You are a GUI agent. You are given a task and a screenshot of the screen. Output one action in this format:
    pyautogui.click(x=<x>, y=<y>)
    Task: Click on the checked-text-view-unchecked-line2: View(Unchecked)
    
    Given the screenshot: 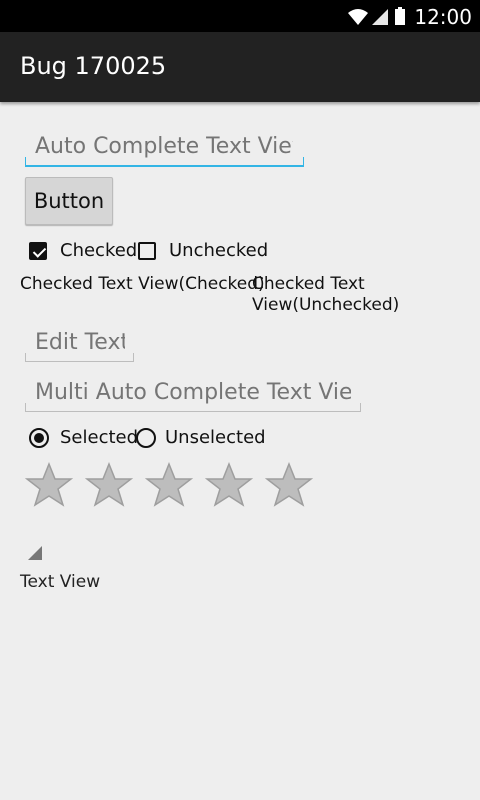 What is the action you would take?
    pyautogui.click(x=326, y=305)
    